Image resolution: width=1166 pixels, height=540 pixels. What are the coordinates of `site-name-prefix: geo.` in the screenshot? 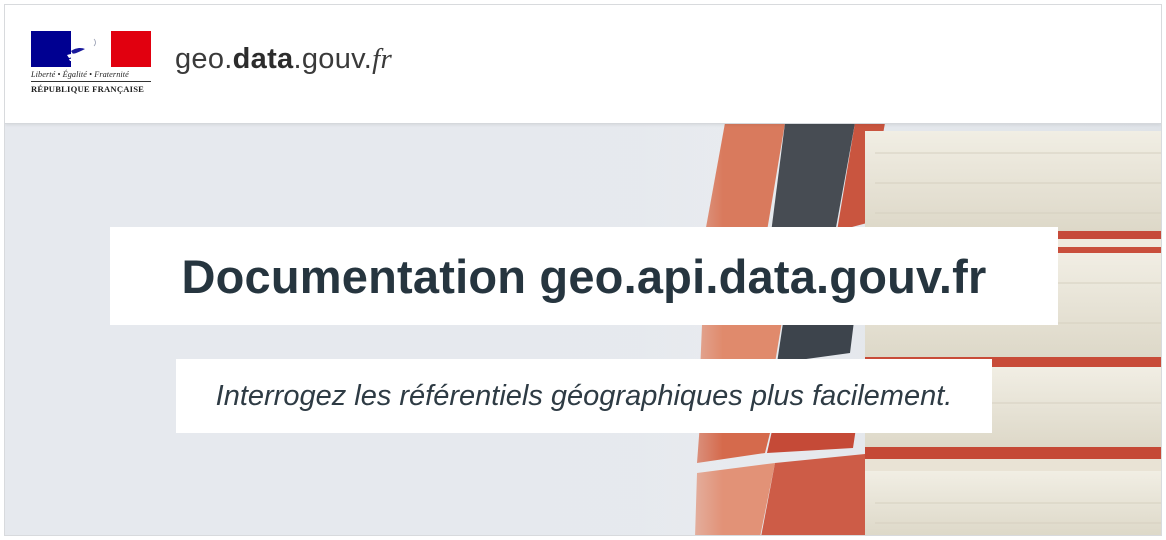 It's located at (204, 59).